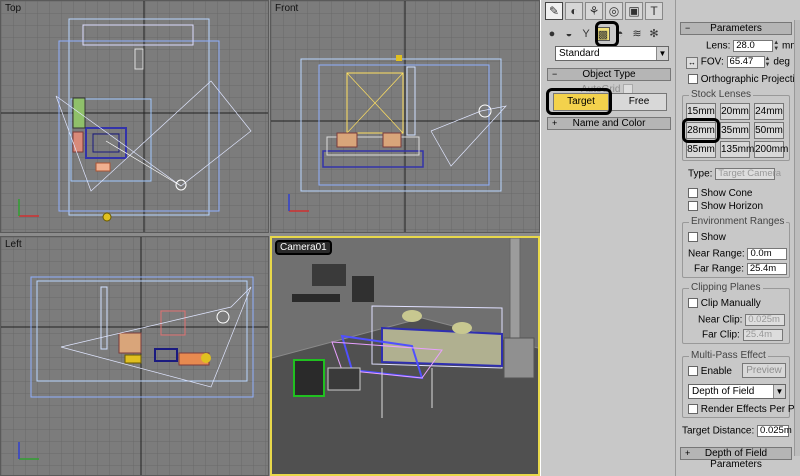 The width and height of the screenshot is (800, 476). Describe the element at coordinates (797, 238) in the screenshot. I see `panel-scrollbar` at that location.